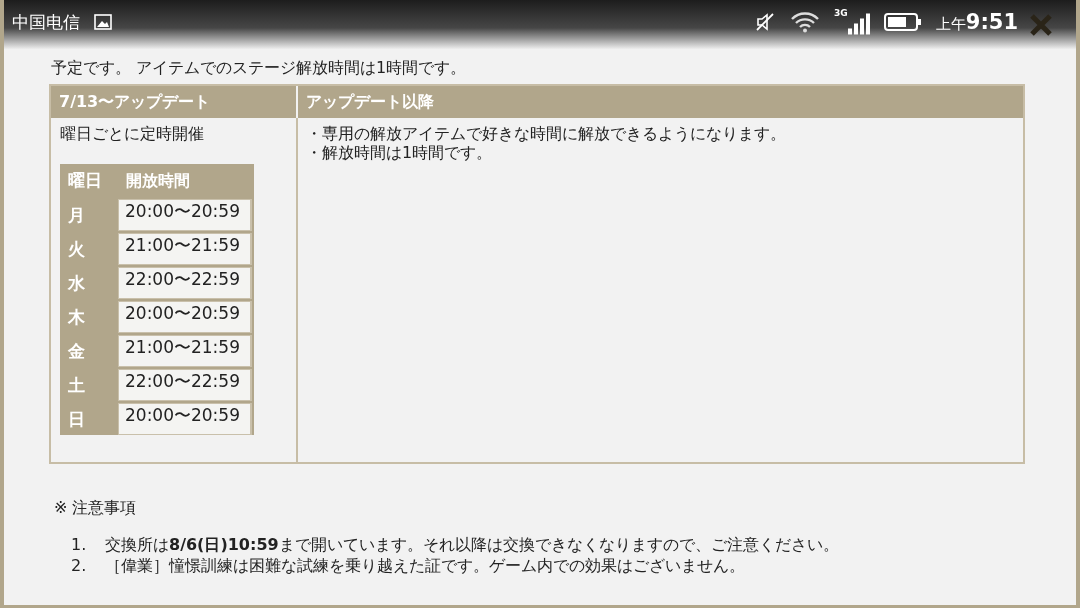 This screenshot has width=1080, height=608. Describe the element at coordinates (950, 24) in the screenshot. I see `time-period: 上午` at that location.